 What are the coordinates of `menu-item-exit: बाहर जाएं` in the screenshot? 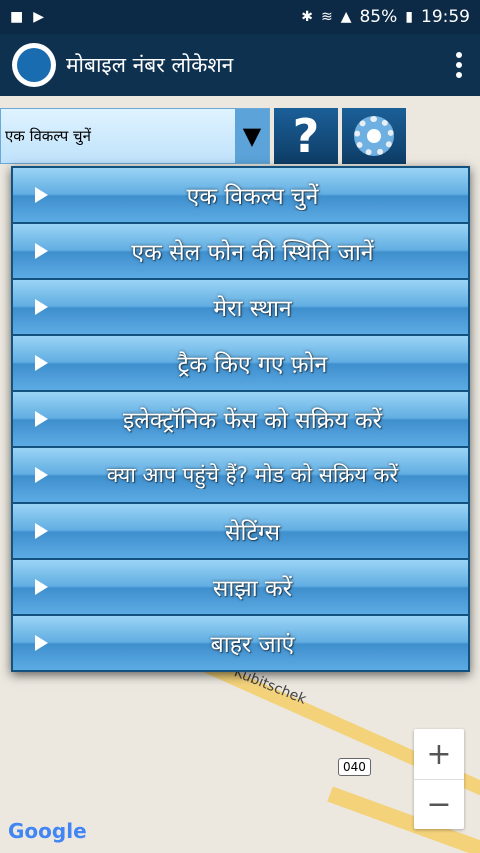 It's located at (240, 643).